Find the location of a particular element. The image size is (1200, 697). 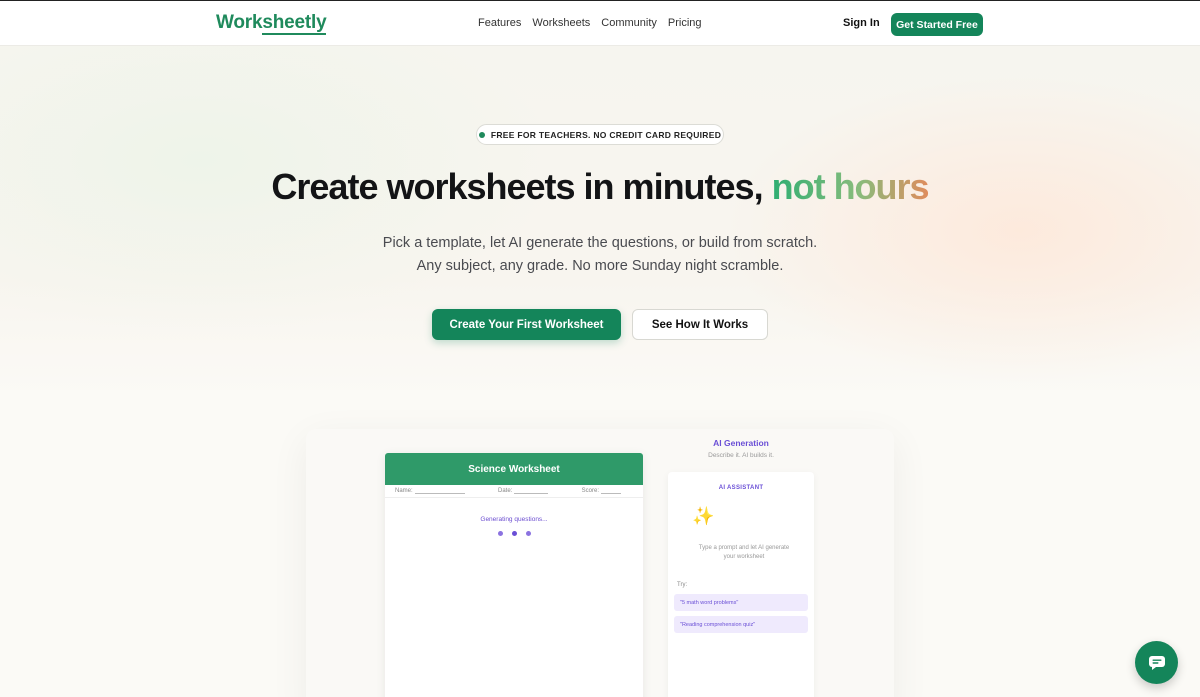

sparkles-icon: ✨ is located at coordinates (703, 516).